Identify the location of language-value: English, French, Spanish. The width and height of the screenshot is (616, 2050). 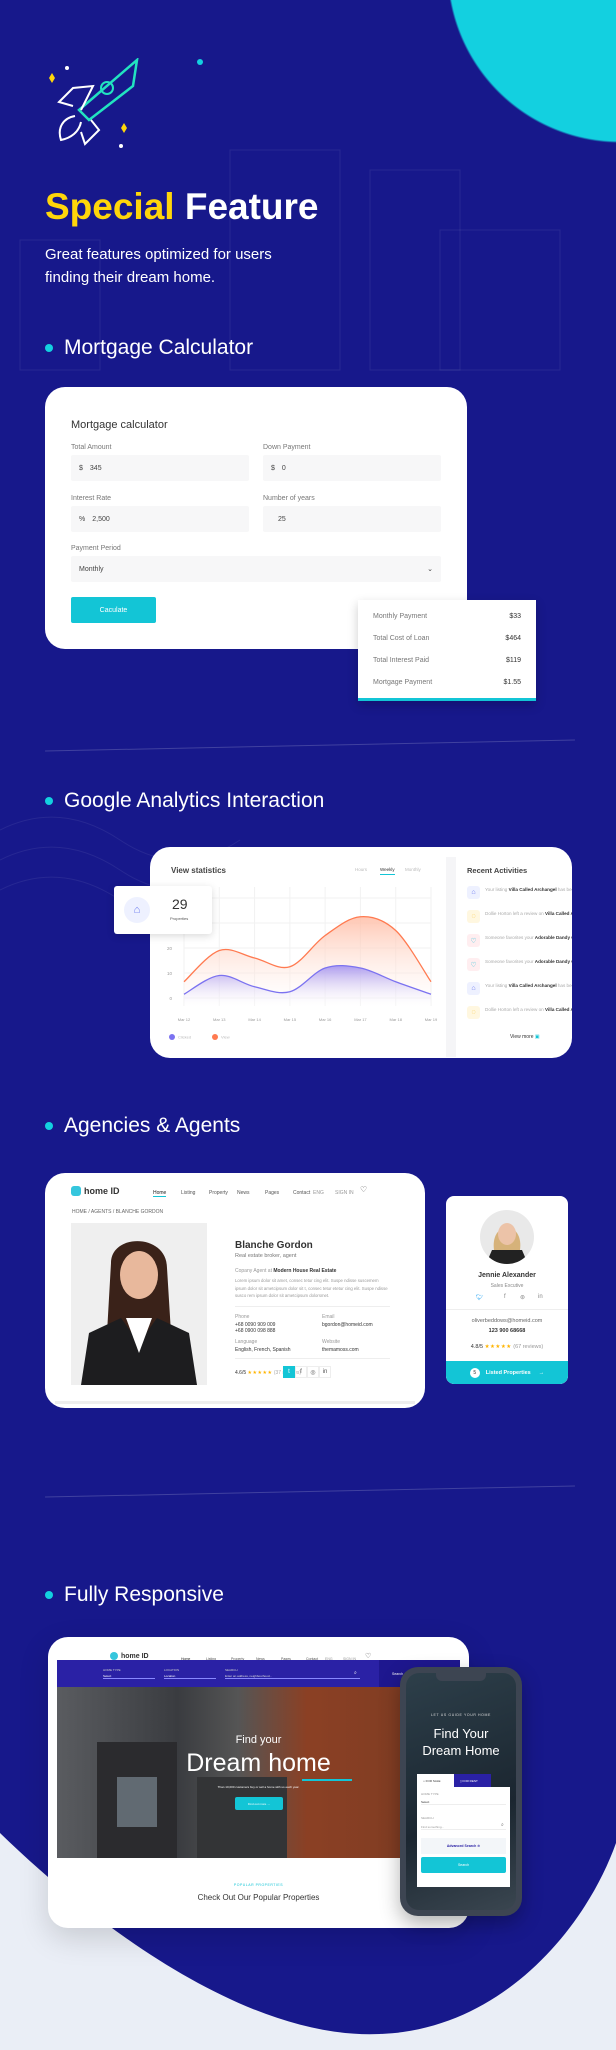
(263, 1350).